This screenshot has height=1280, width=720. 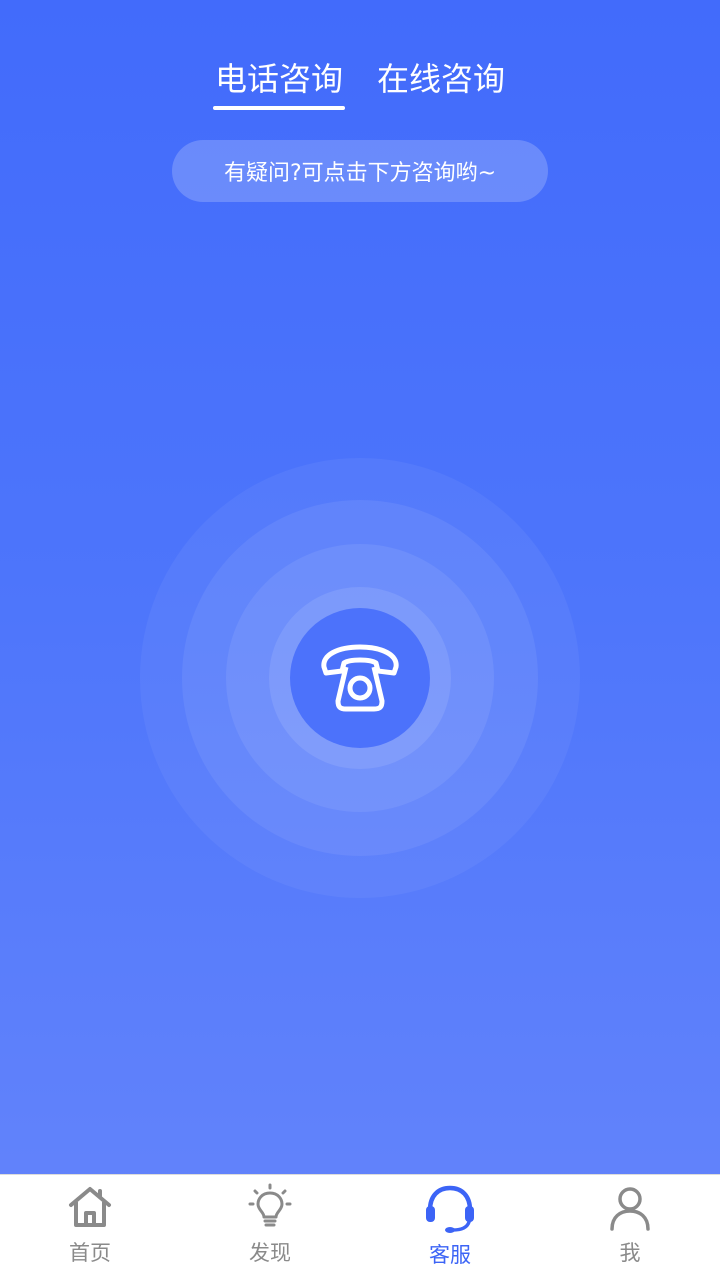 What do you see at coordinates (270, 1253) in the screenshot?
I see `tabbar-label-discover: 发现` at bounding box center [270, 1253].